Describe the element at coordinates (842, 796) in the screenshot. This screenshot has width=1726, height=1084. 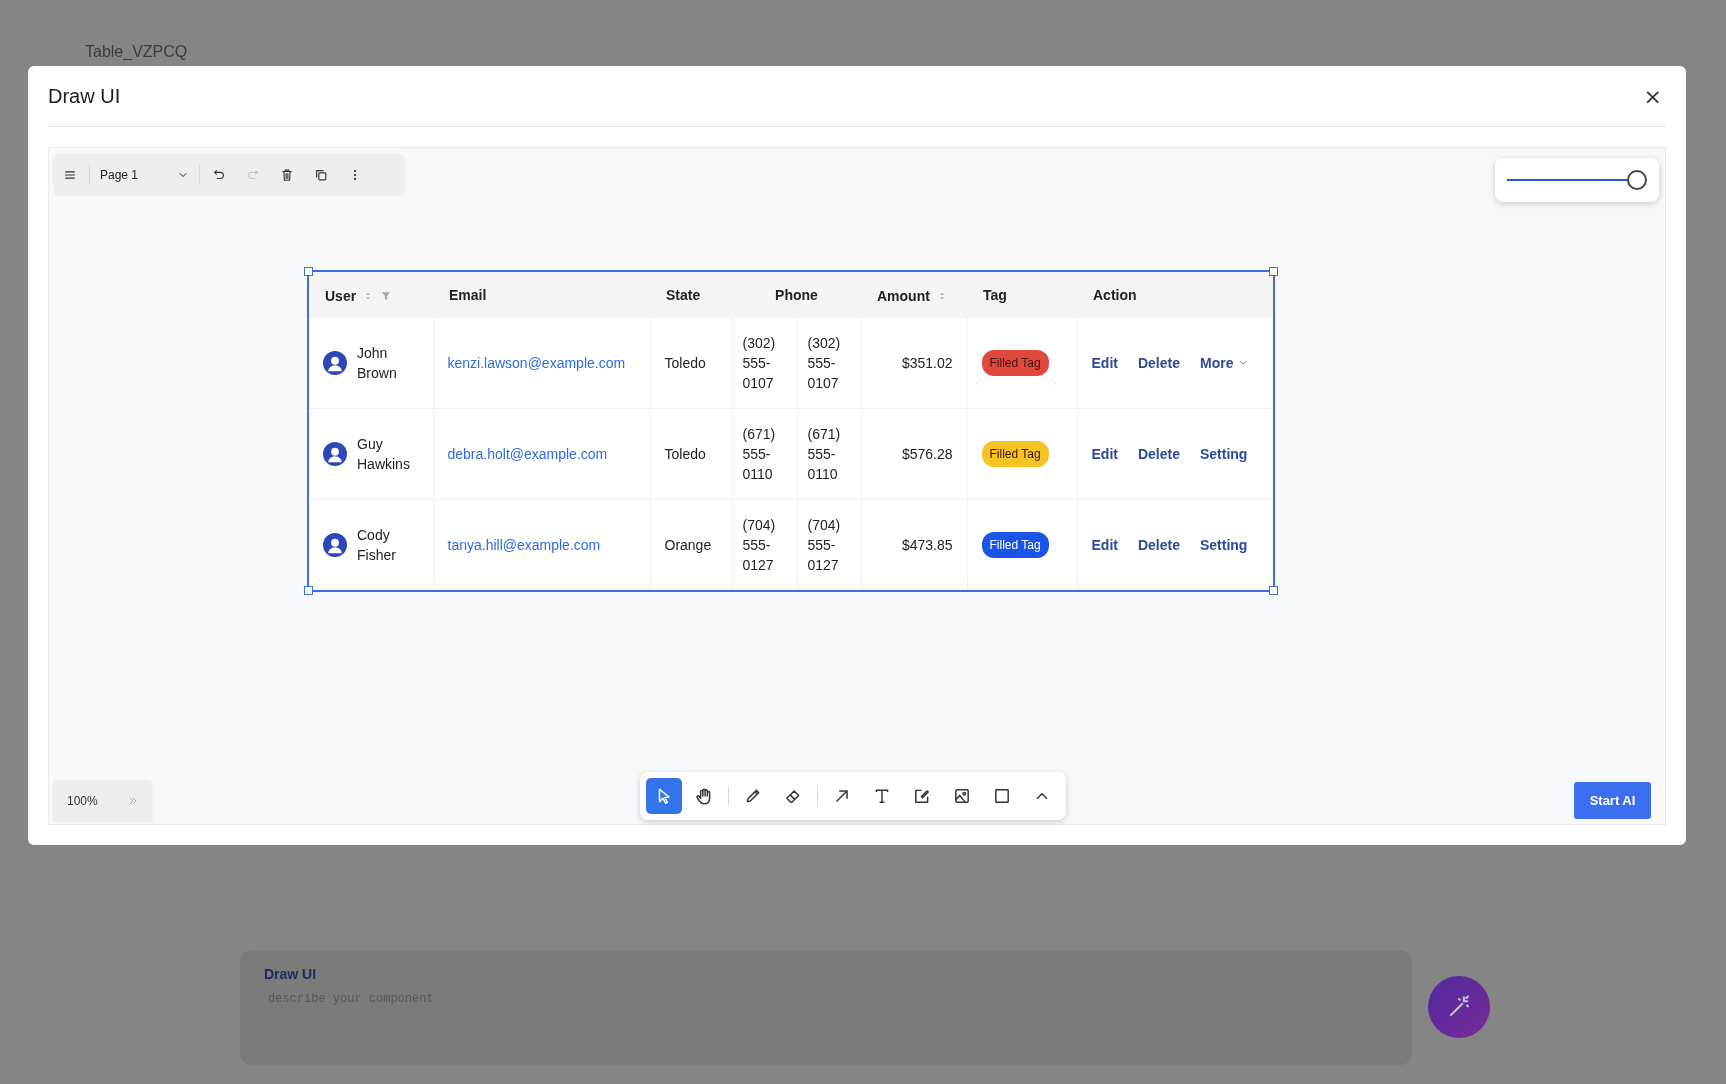
I see `arrow-icon` at that location.